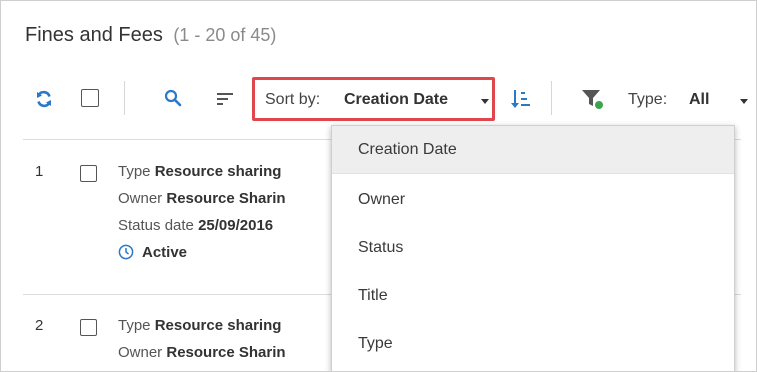 Image resolution: width=757 pixels, height=372 pixels. Describe the element at coordinates (521, 99) in the screenshot. I see `sort-direction-icon` at that location.